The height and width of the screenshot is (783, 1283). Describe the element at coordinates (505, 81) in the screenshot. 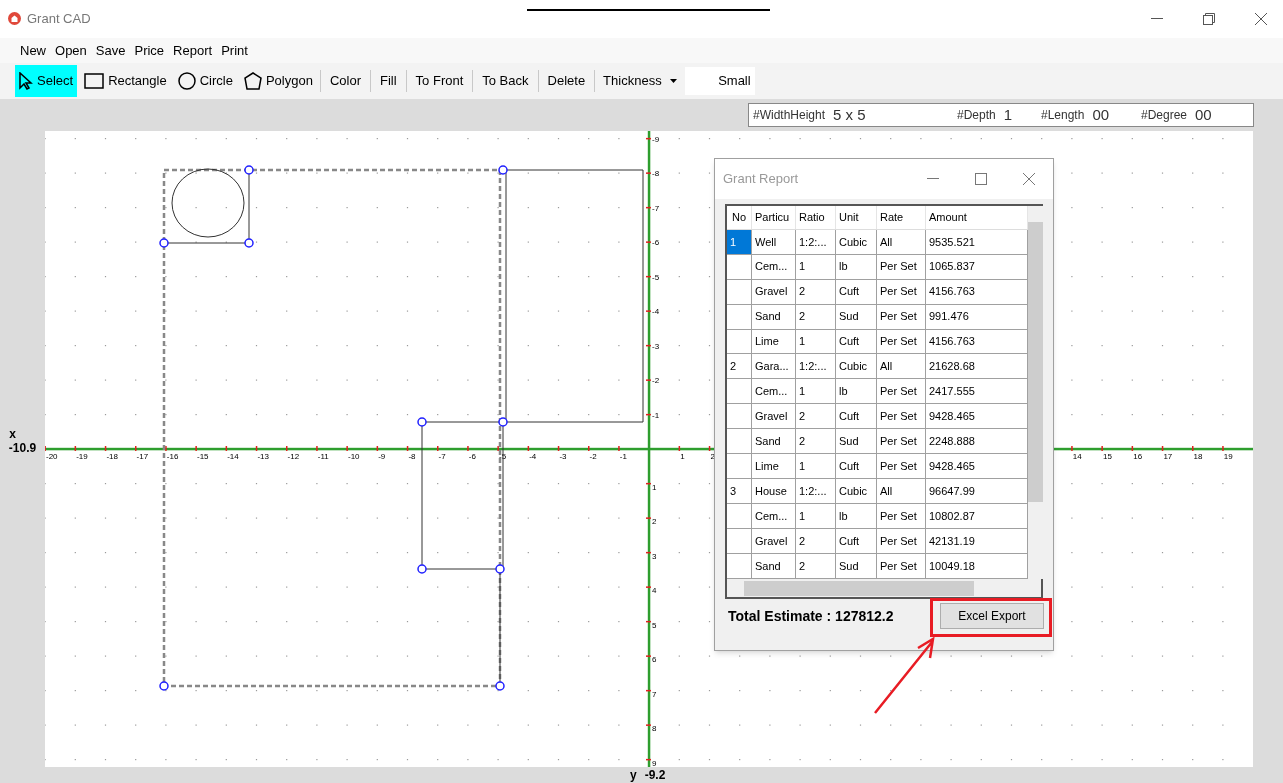

I see `toolbar-button: To Back` at that location.